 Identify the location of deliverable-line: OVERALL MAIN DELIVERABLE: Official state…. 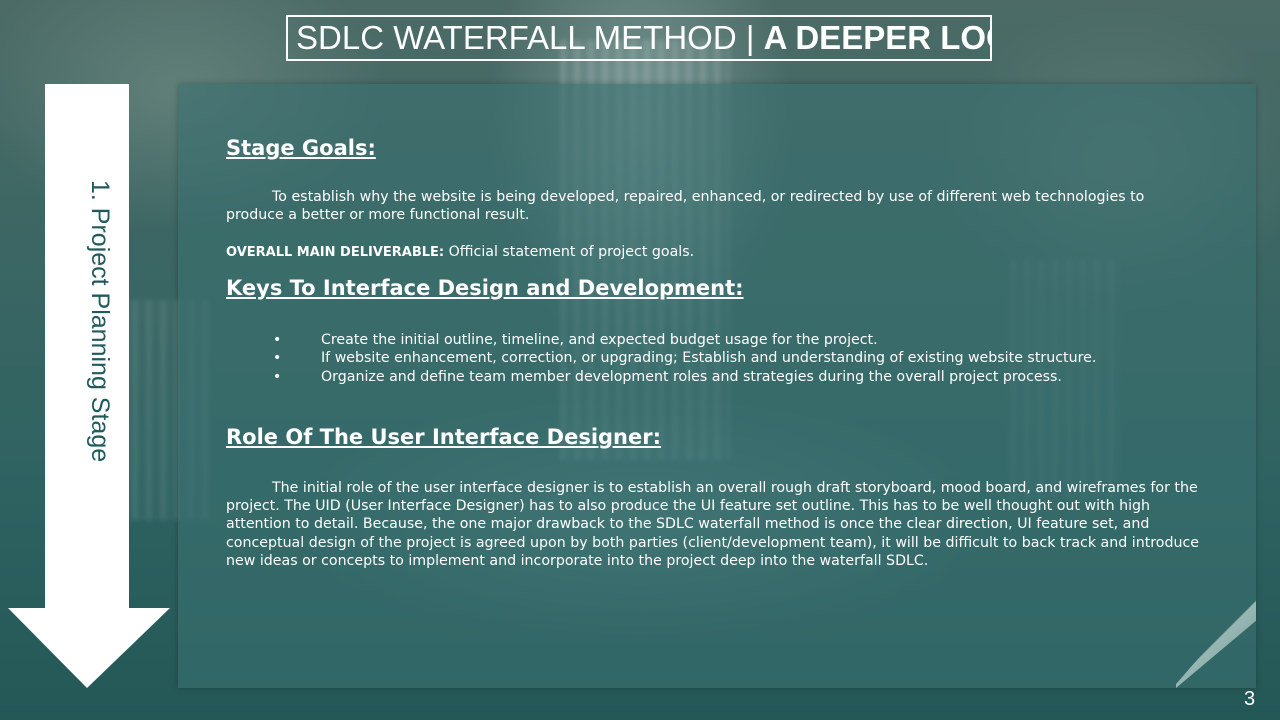
(716, 252).